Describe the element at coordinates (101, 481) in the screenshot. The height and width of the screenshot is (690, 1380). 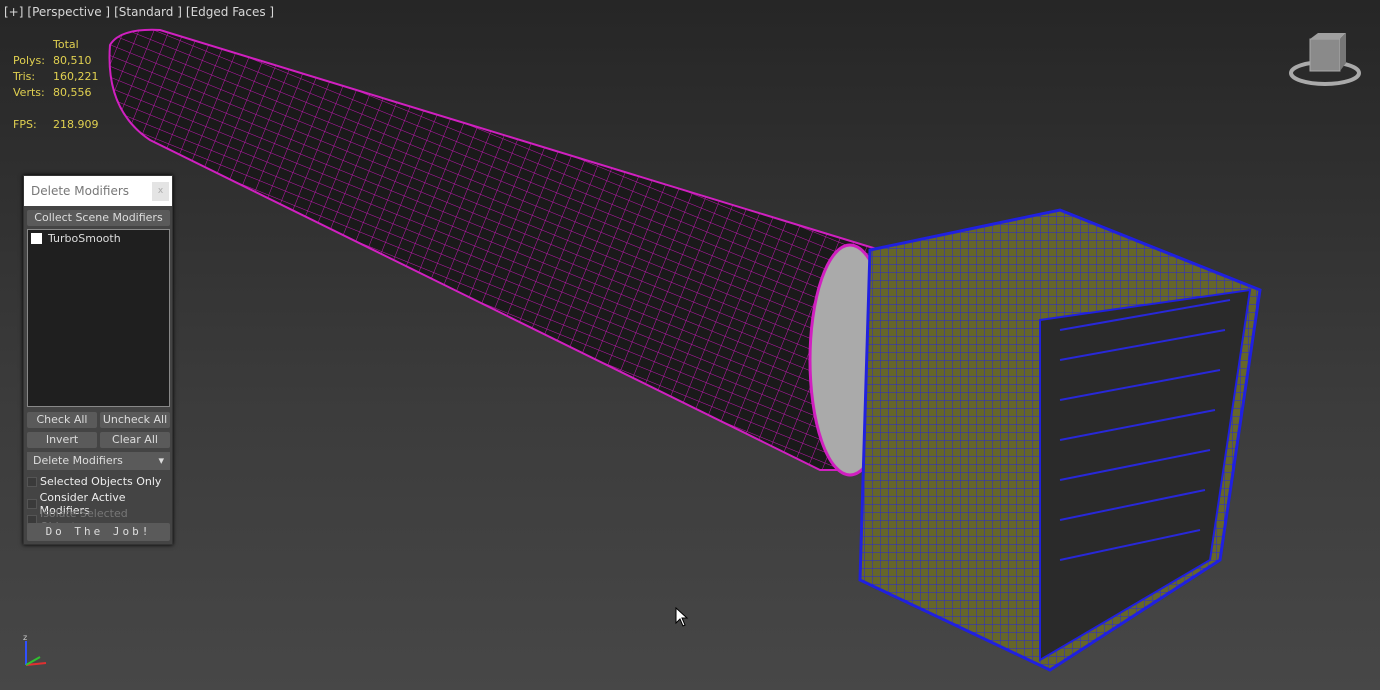
I see `checkbox-label: Selected Objects Only` at that location.